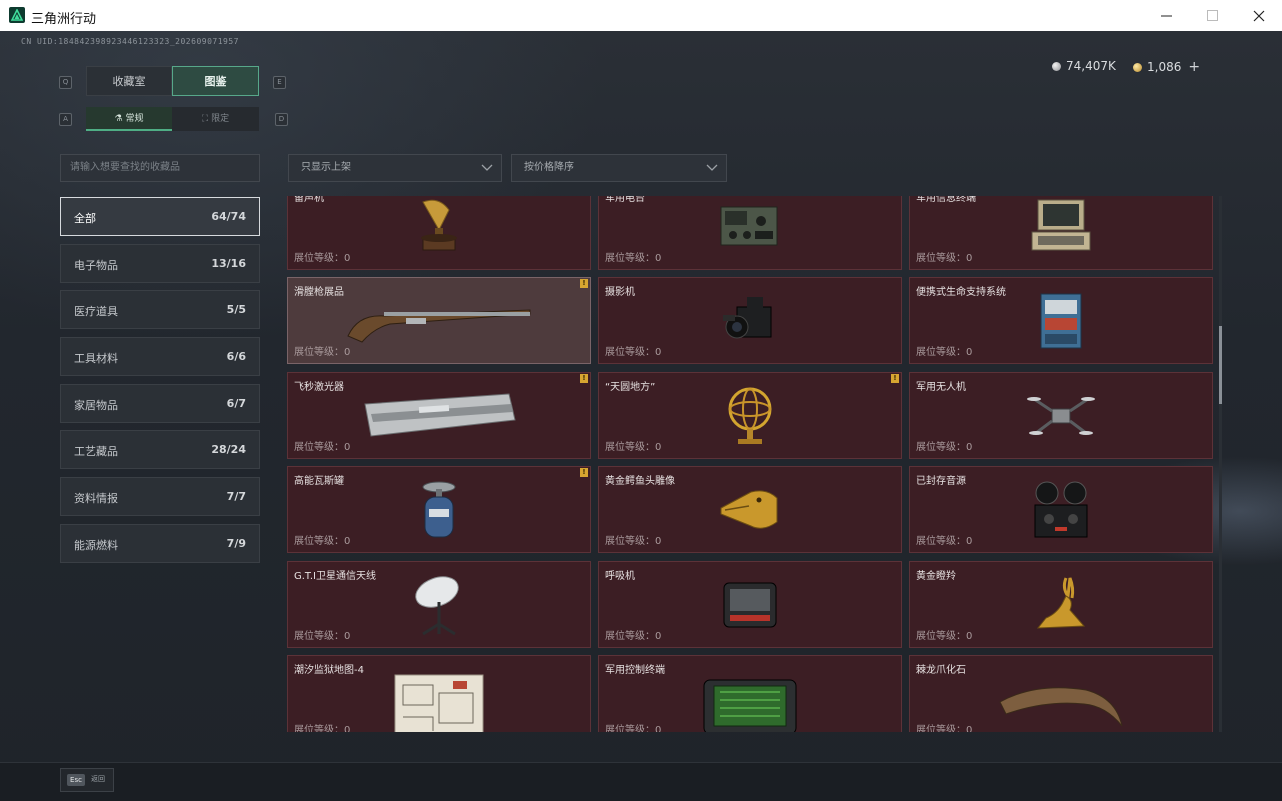 The width and height of the screenshot is (1282, 801). I want to click on item-card: 飞秒激光器 ! 展位等级：0, so click(439, 415).